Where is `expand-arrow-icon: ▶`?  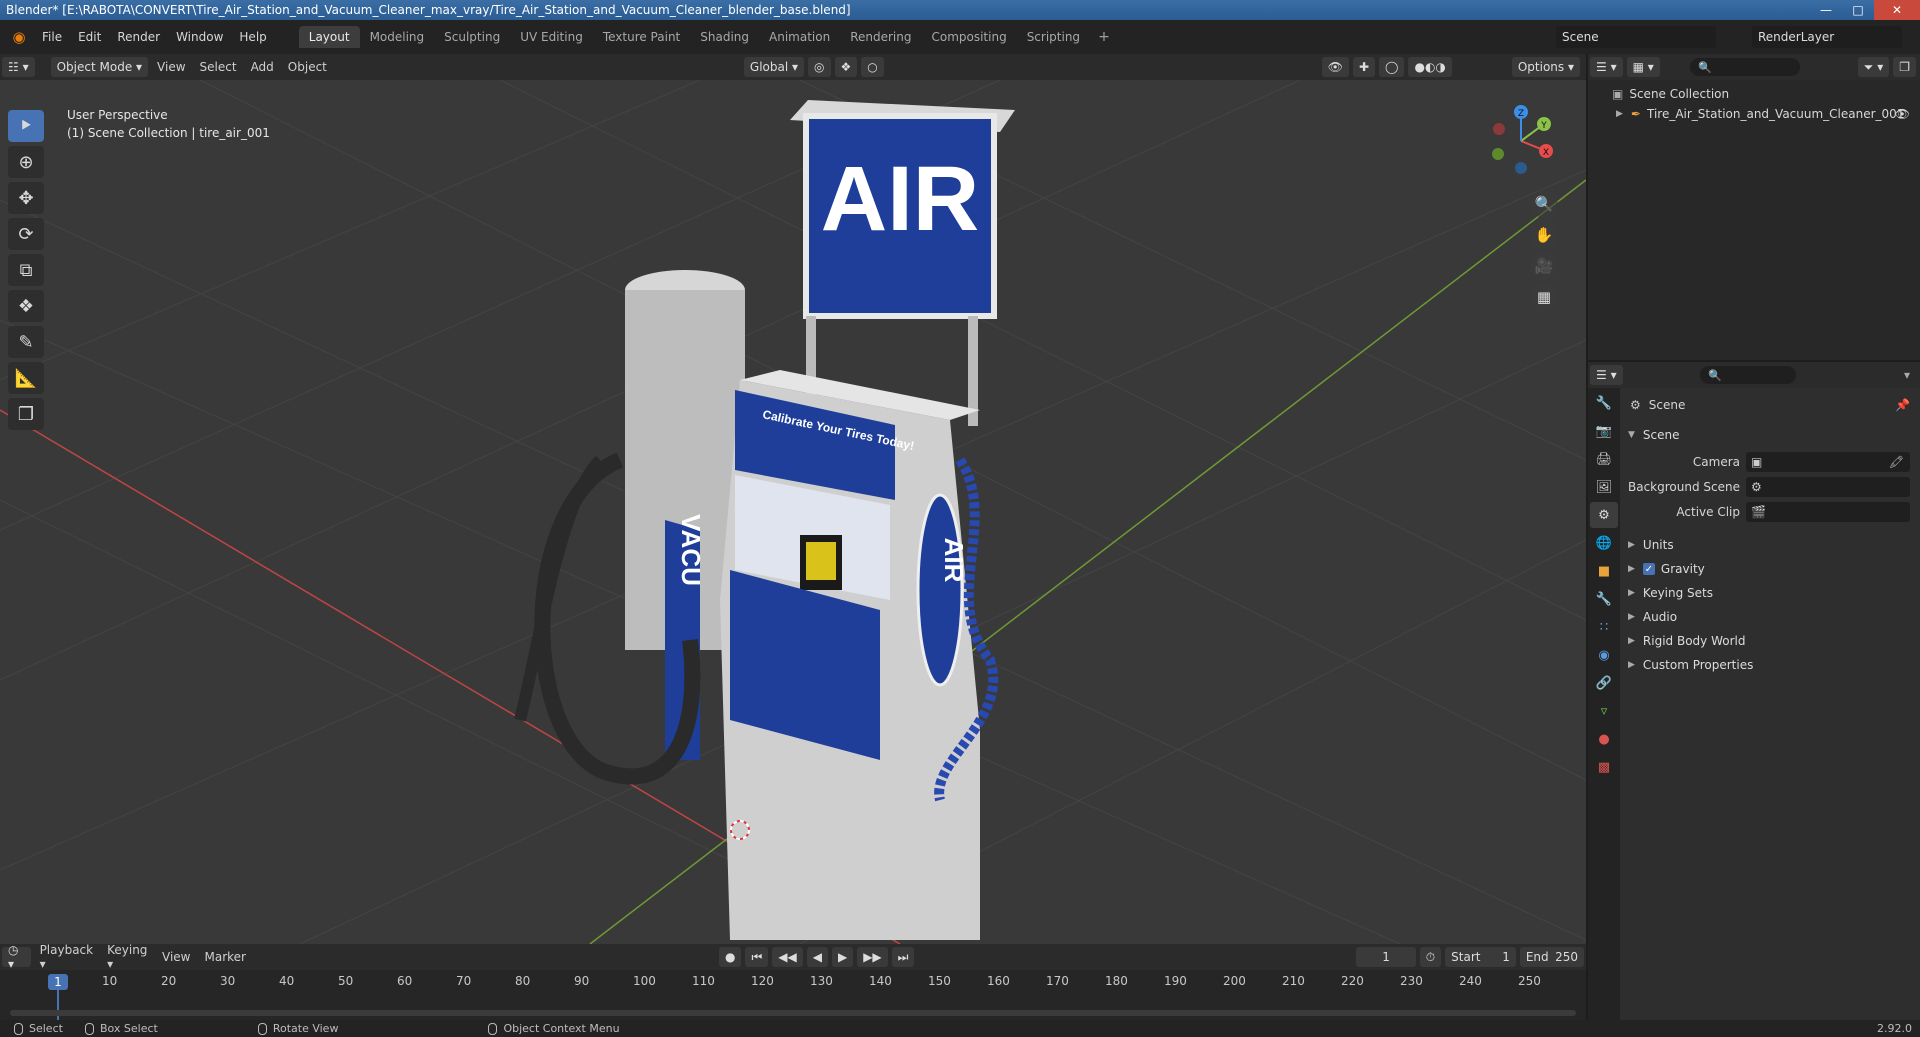 expand-arrow-icon: ▶ is located at coordinates (1619, 114).